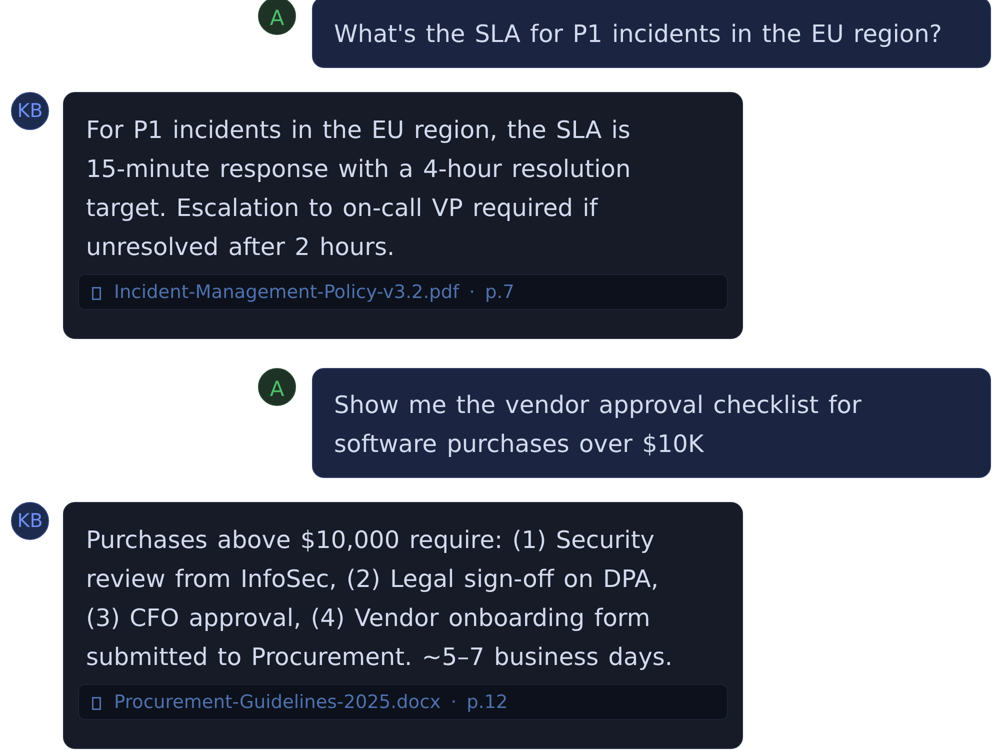 This screenshot has height=750, width=1000. Describe the element at coordinates (379, 599) in the screenshot. I see `message-text: Purchases above $10,000 require: (1) Security review from InfoSec, (2) Legal sign-off on DPA, (3) CFO approval, (4) Vendor onboarding form submitted to Procurement. ~5–7 business days.` at that location.